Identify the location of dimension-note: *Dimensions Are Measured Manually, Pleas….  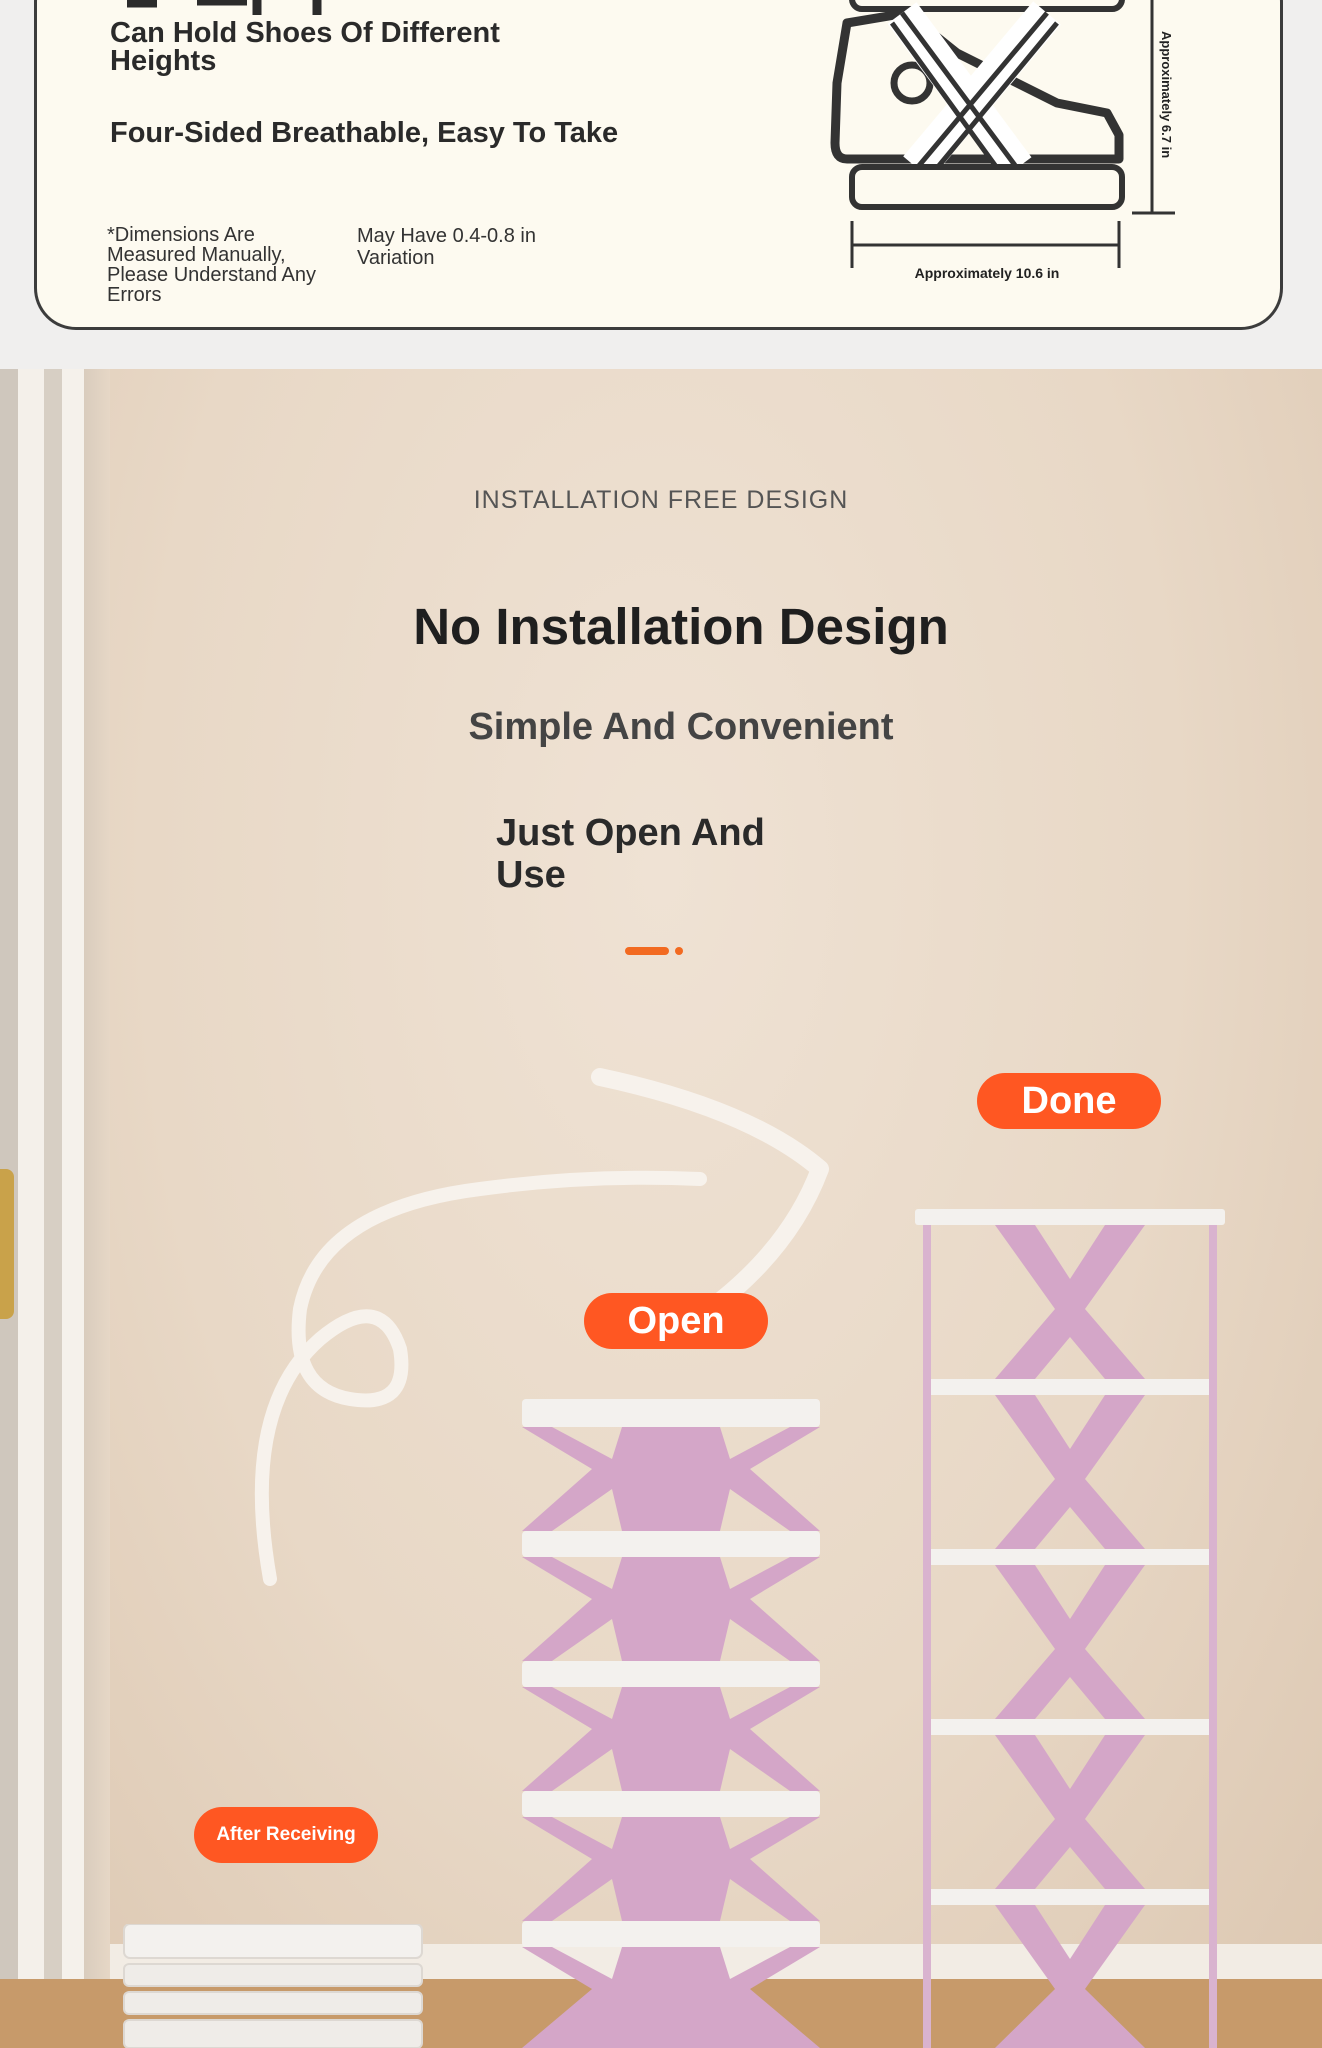
(212, 265).